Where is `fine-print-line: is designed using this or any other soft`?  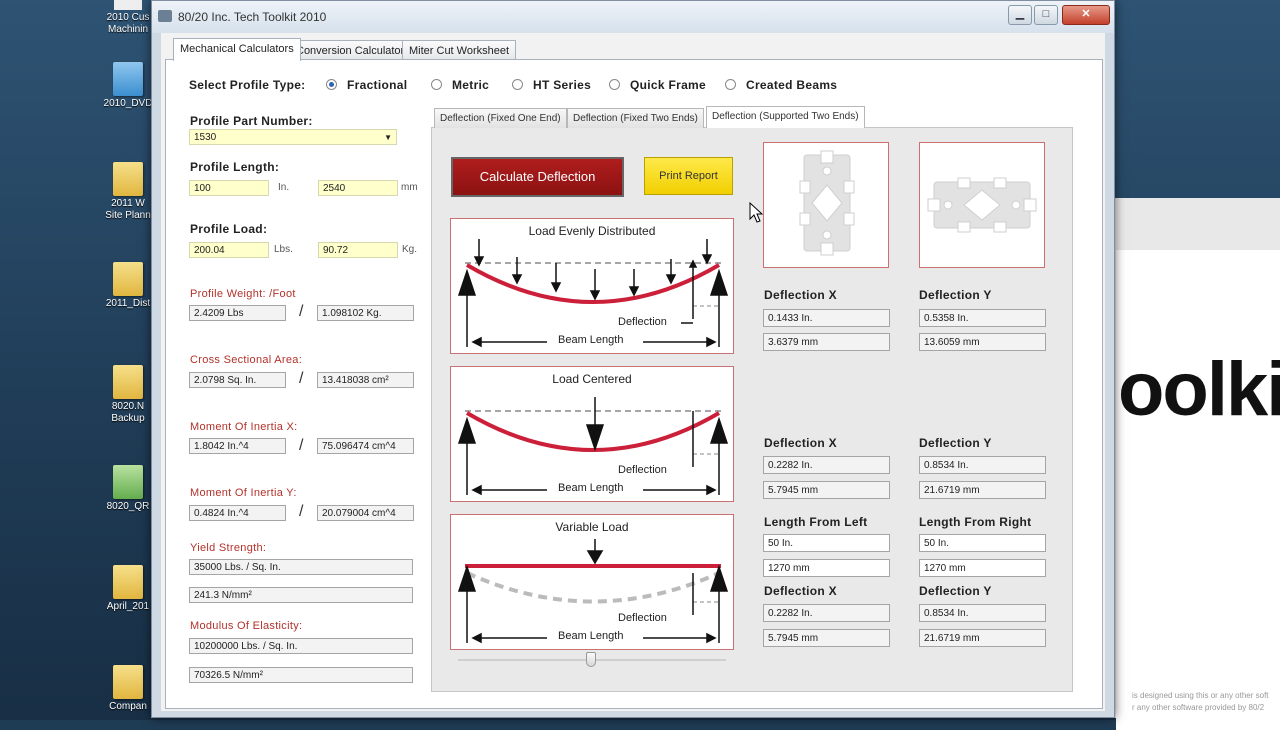 fine-print-line: is designed using this or any other soft is located at coordinates (1200, 695).